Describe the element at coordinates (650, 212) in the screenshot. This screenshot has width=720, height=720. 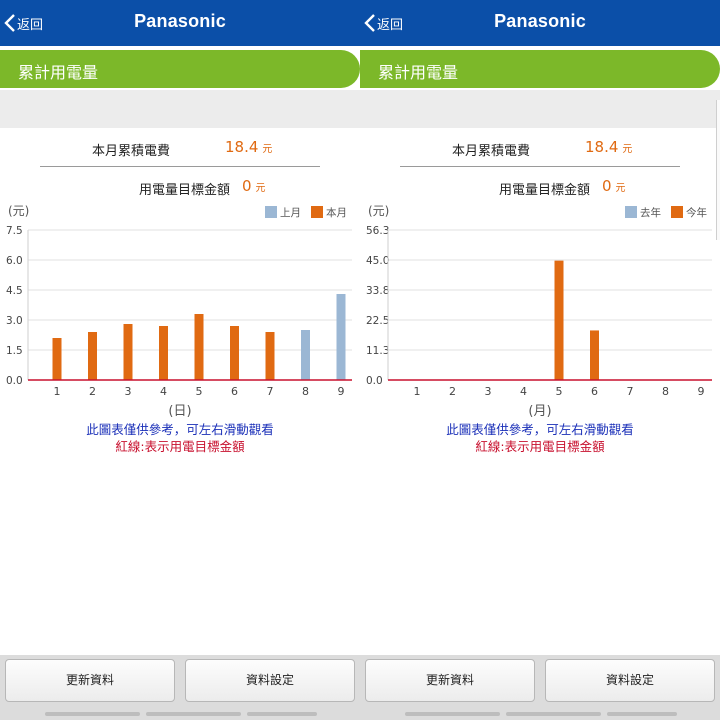
I see `legend-label: 去年` at that location.